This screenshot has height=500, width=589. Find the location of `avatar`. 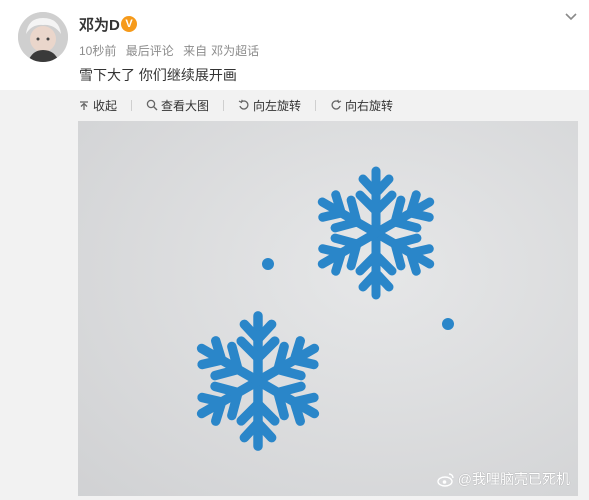

avatar is located at coordinates (43, 37).